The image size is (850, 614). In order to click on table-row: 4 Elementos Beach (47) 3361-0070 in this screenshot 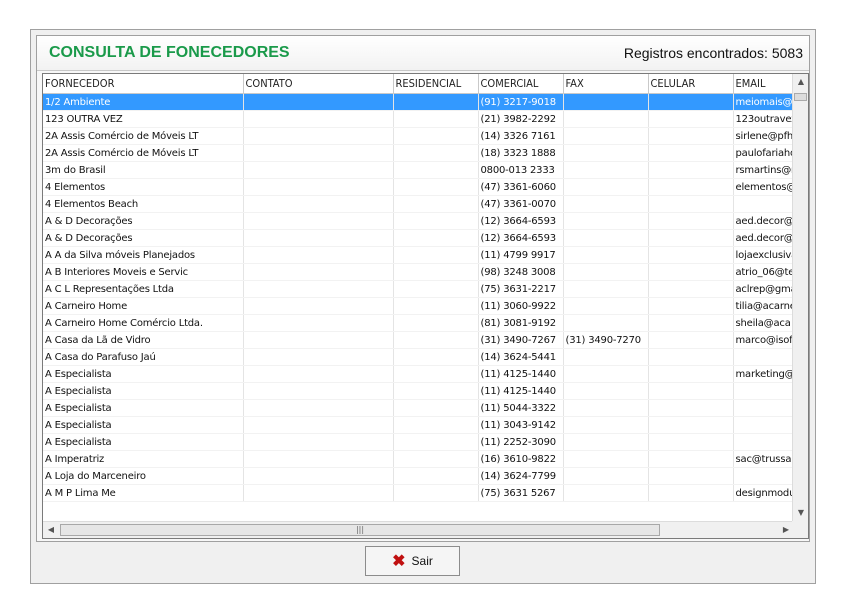, I will do `click(423, 204)`.